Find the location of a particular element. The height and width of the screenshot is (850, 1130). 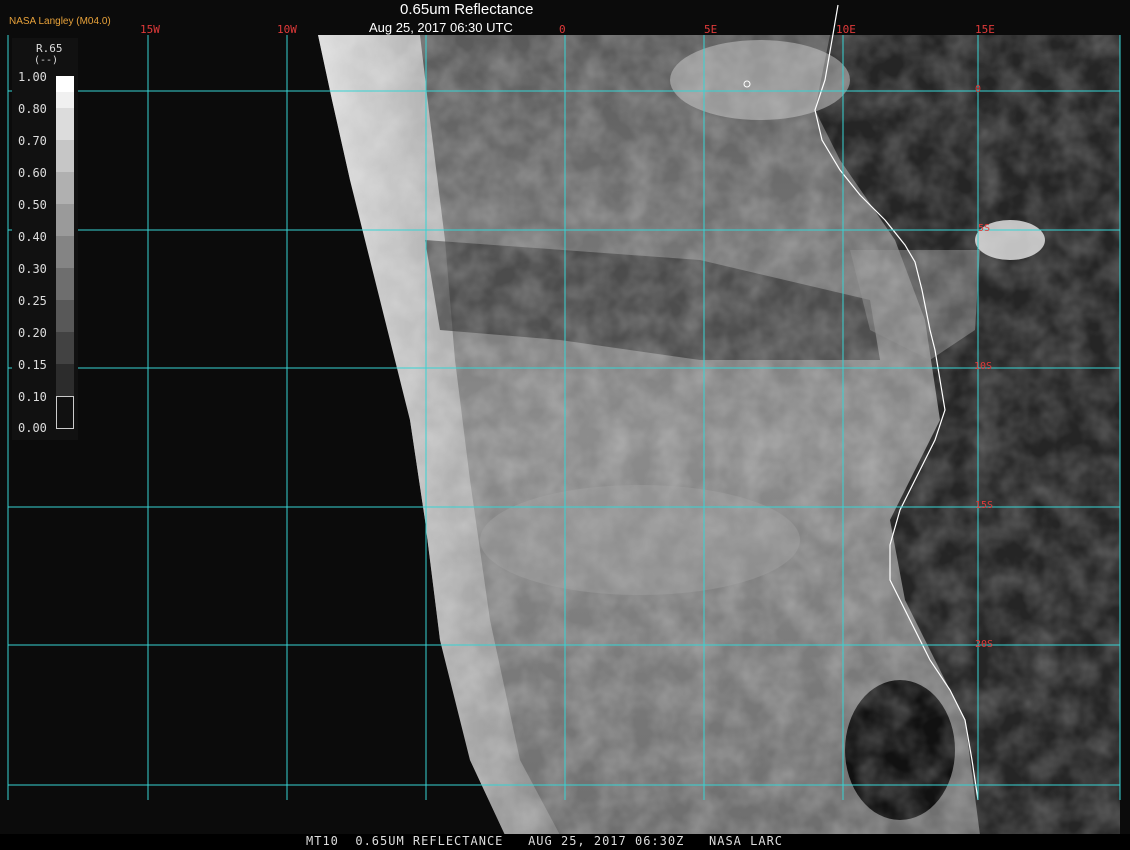

legend-tick: 0.20 is located at coordinates (32, 333).